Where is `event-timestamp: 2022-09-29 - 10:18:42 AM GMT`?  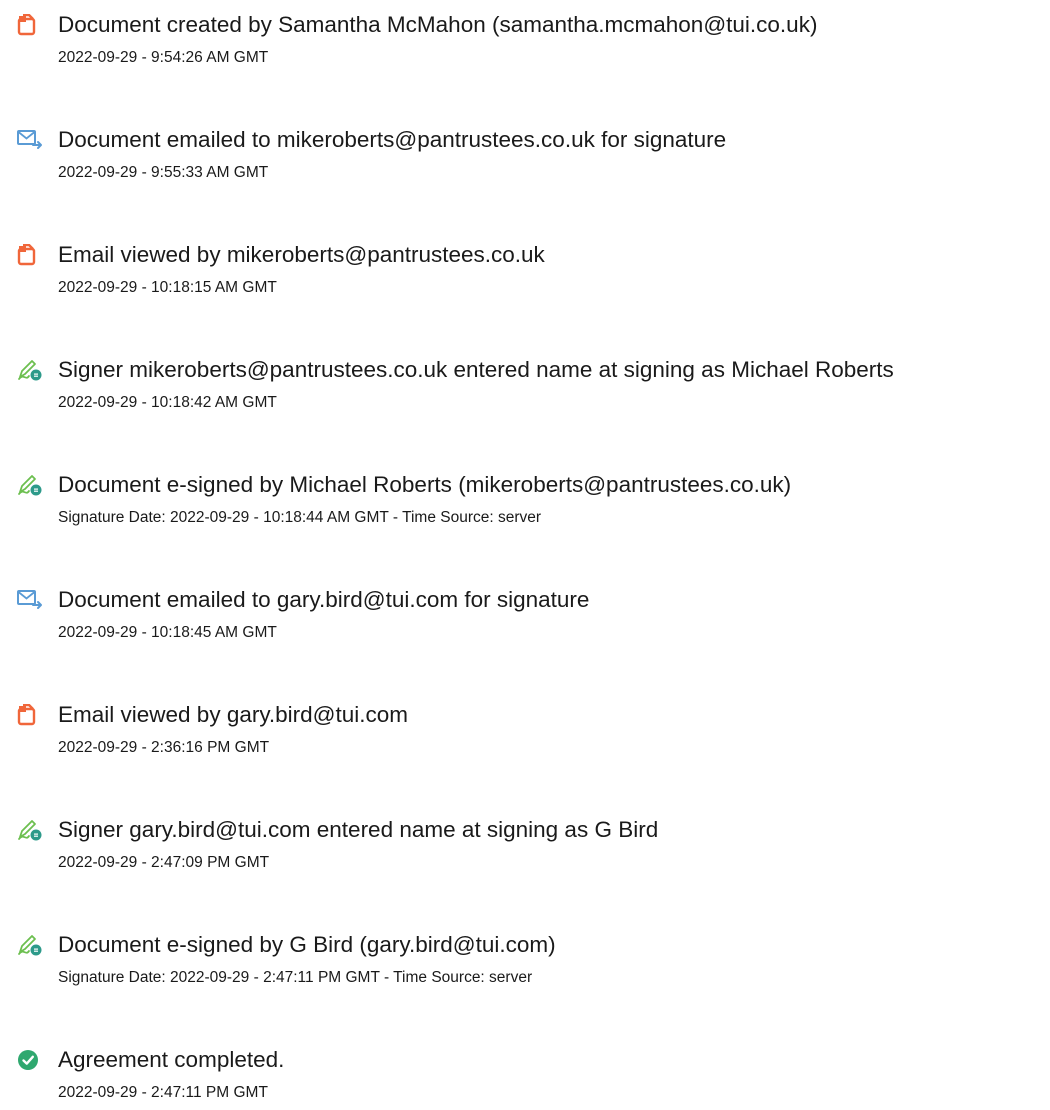 event-timestamp: 2022-09-29 - 10:18:42 AM GMT is located at coordinates (167, 402).